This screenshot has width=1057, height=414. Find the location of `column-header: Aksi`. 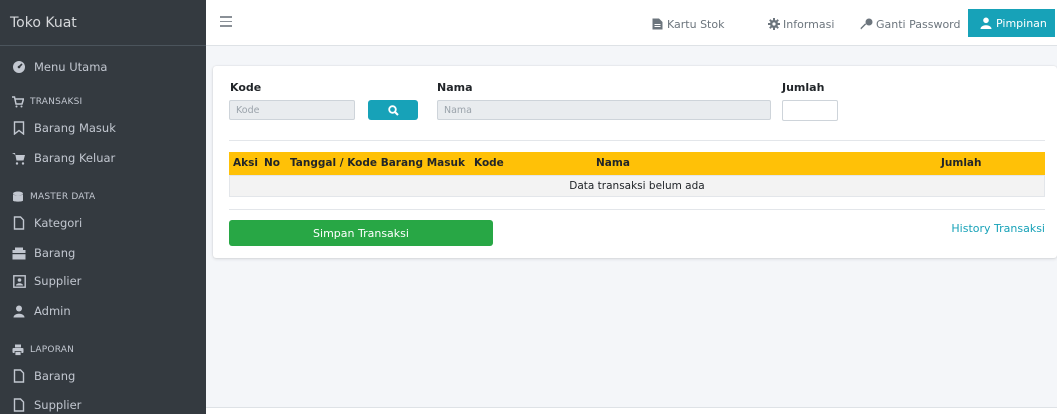

column-header: Aksi is located at coordinates (245, 163).